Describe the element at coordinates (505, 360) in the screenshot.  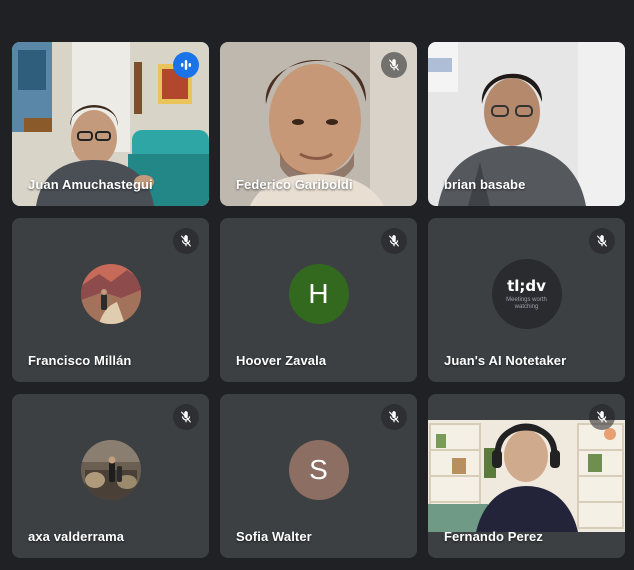
I see `participant-name: Juan's AI Notetaker` at that location.